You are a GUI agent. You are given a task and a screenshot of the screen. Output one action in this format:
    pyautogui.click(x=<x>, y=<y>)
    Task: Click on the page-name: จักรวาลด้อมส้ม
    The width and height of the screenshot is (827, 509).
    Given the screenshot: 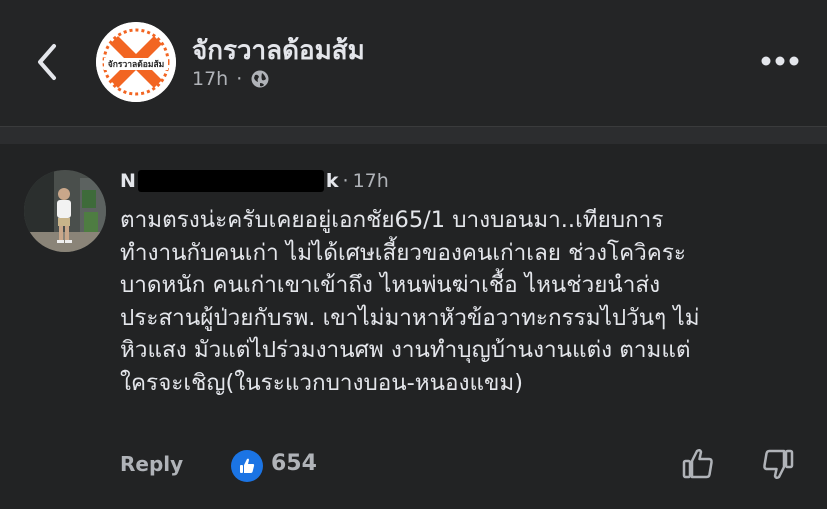 What is the action you would take?
    pyautogui.click(x=278, y=50)
    